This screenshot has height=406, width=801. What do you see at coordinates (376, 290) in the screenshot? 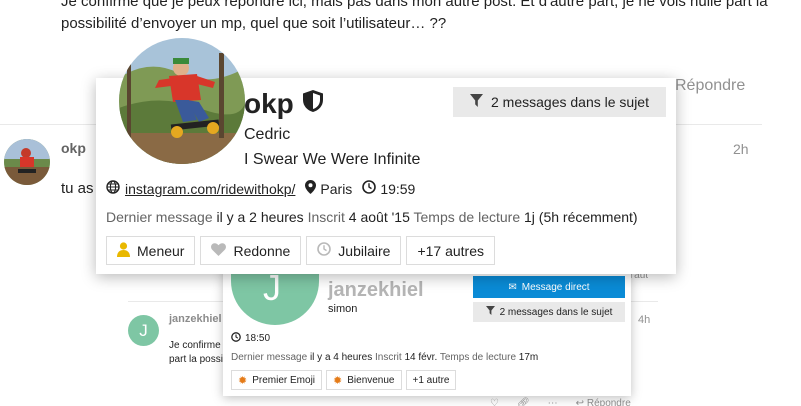
I see `card-username: janzekhiel` at bounding box center [376, 290].